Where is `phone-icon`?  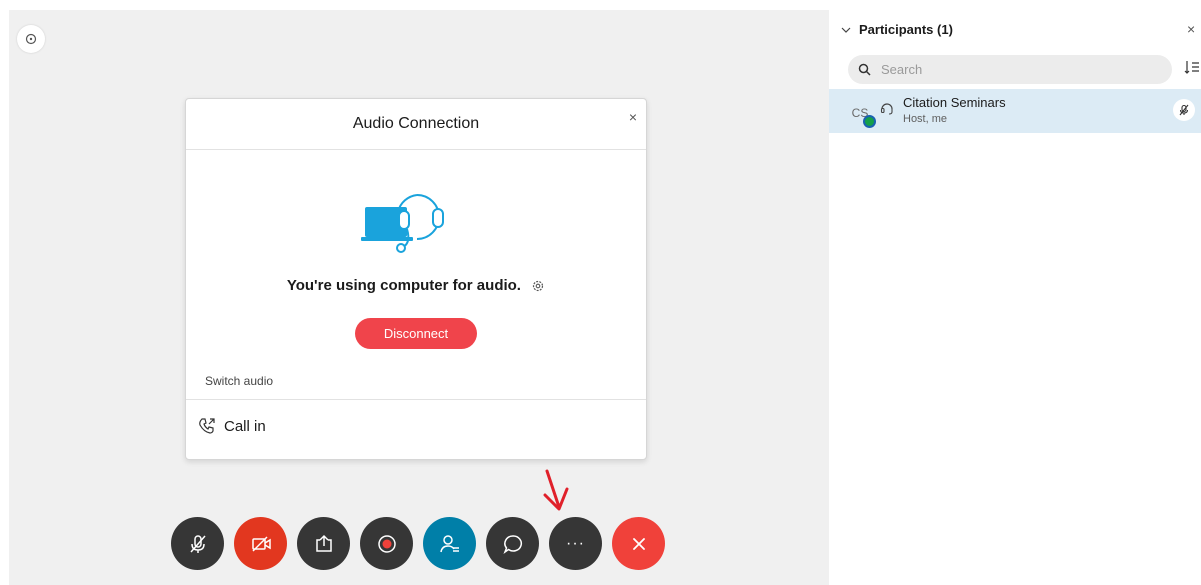 phone-icon is located at coordinates (207, 426).